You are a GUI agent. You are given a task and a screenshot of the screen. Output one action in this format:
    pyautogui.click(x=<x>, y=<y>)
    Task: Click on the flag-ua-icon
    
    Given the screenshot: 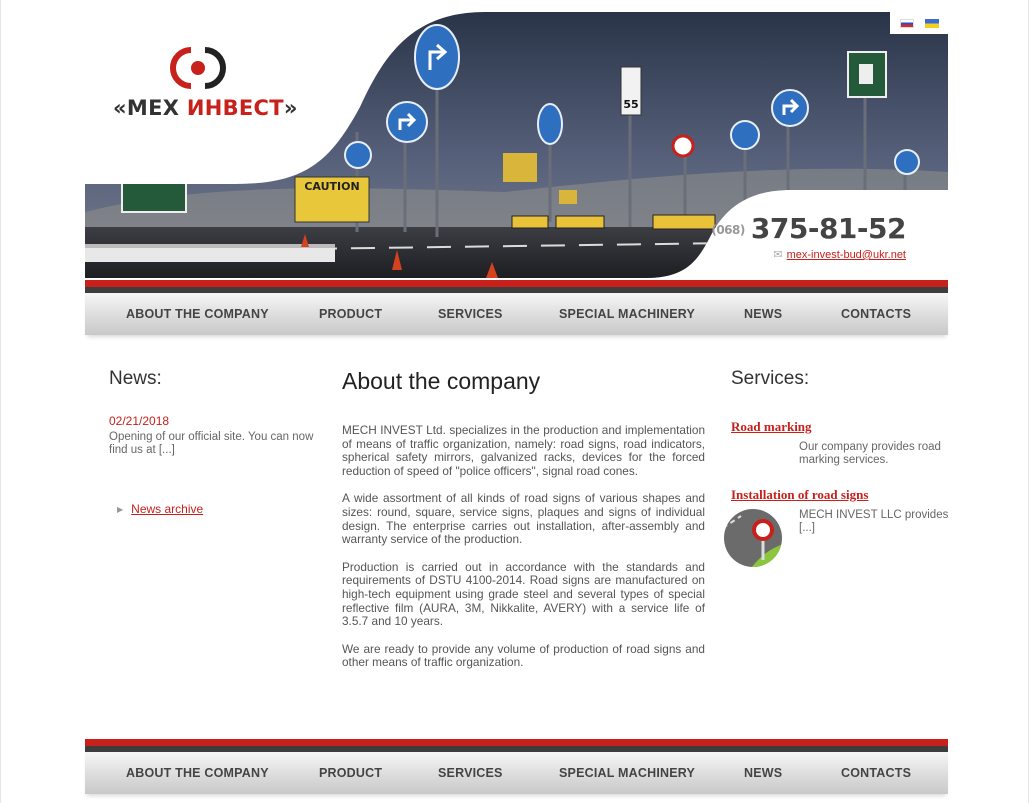 What is the action you would take?
    pyautogui.click(x=931, y=23)
    